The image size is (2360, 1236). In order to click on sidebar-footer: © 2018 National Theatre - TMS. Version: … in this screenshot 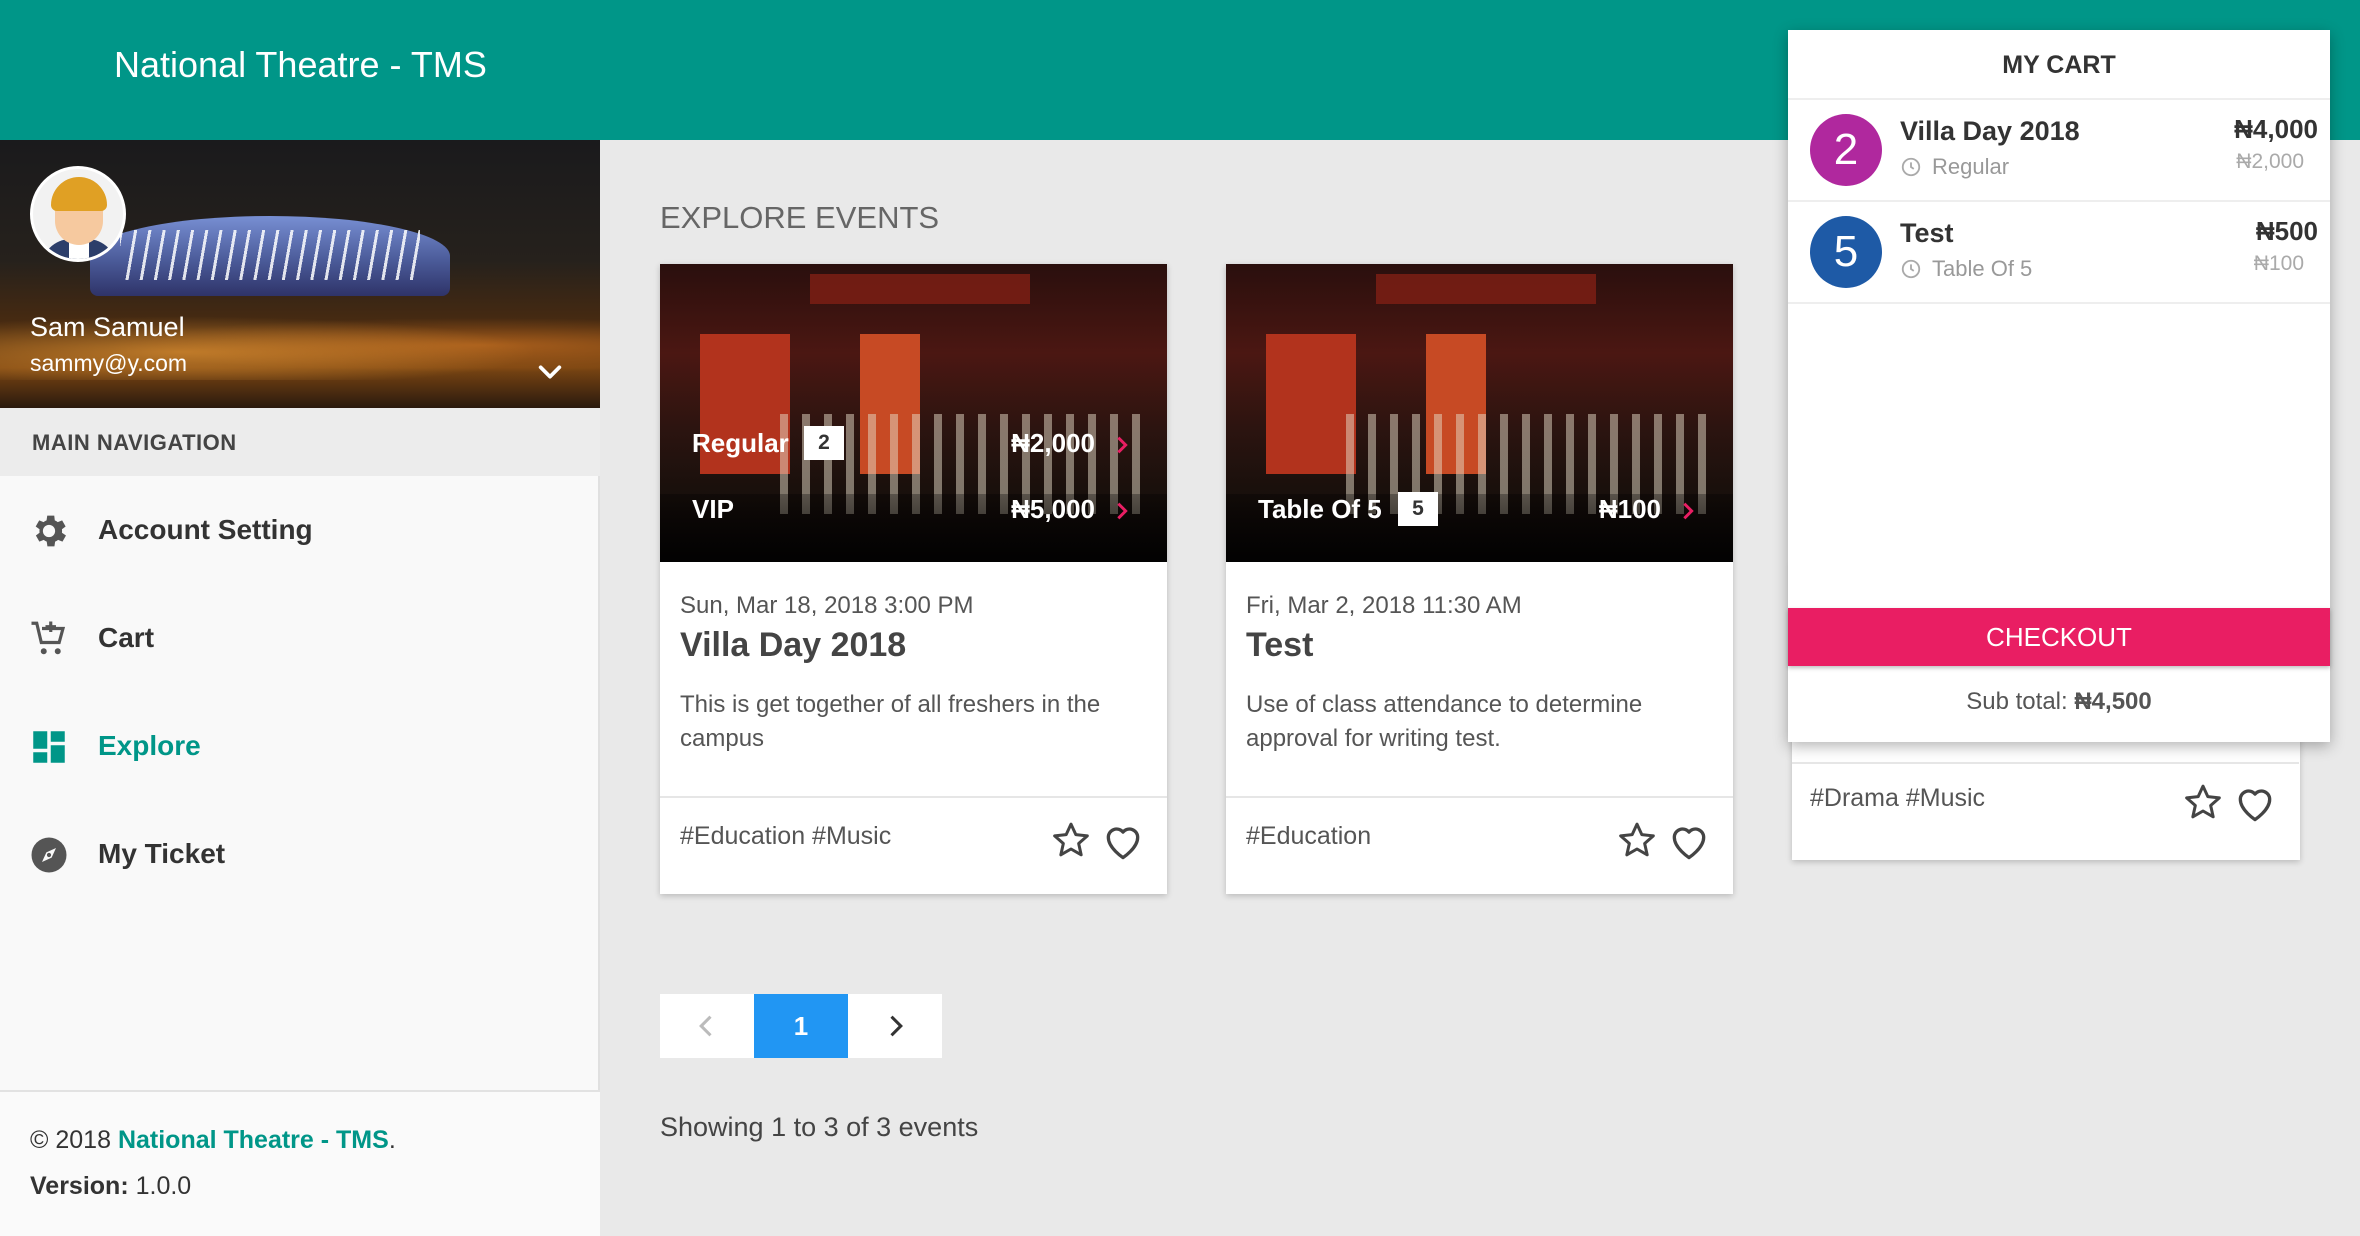, I will do `click(300, 1163)`.